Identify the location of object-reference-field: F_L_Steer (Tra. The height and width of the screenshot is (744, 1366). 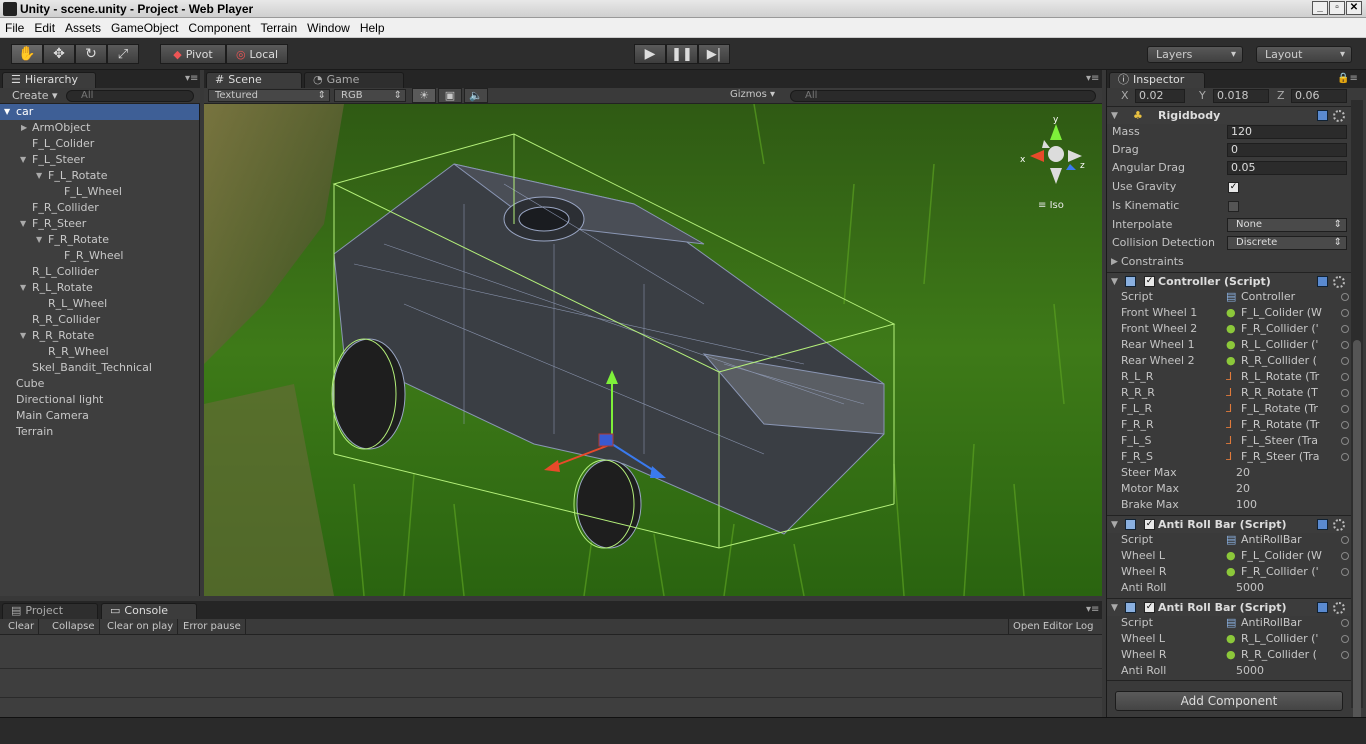
(1292, 441).